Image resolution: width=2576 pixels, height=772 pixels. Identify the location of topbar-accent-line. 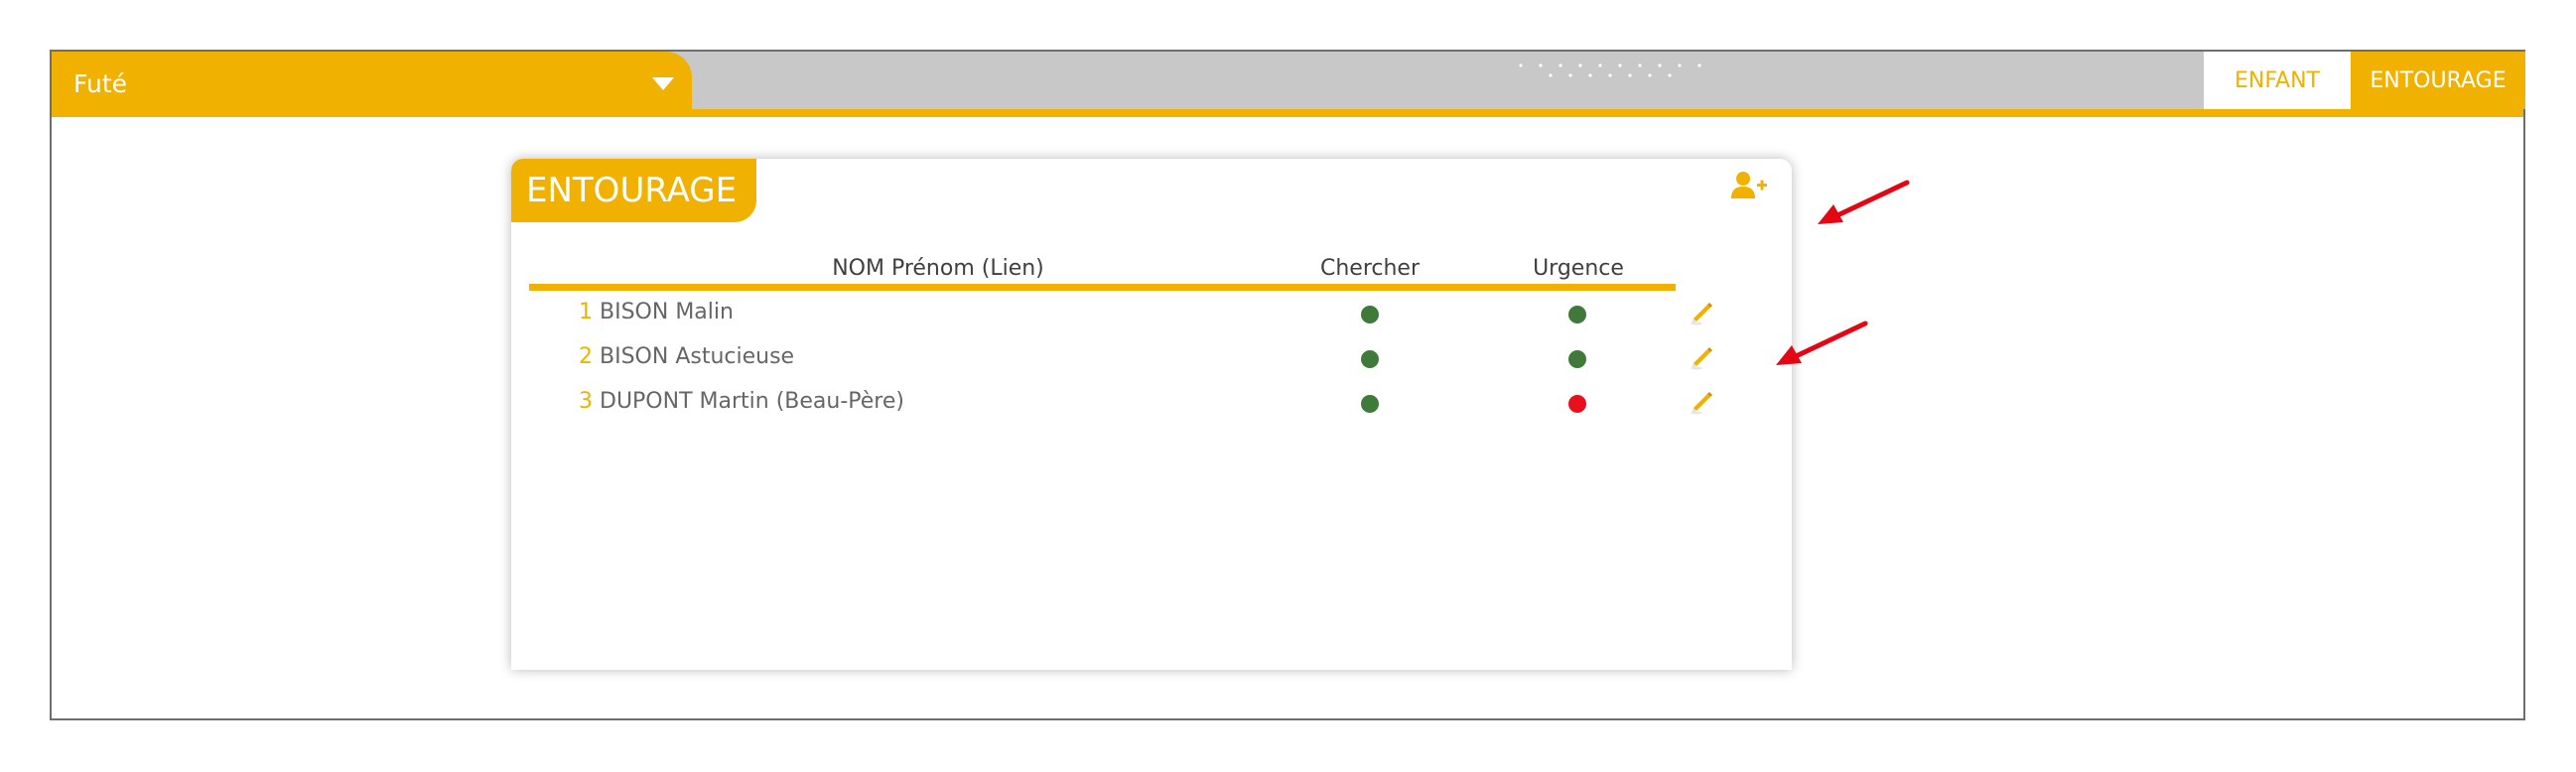
(1287, 113).